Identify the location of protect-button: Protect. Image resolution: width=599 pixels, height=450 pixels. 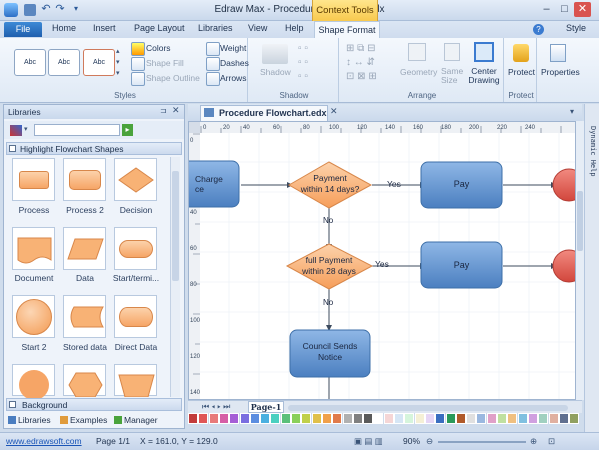
(521, 72).